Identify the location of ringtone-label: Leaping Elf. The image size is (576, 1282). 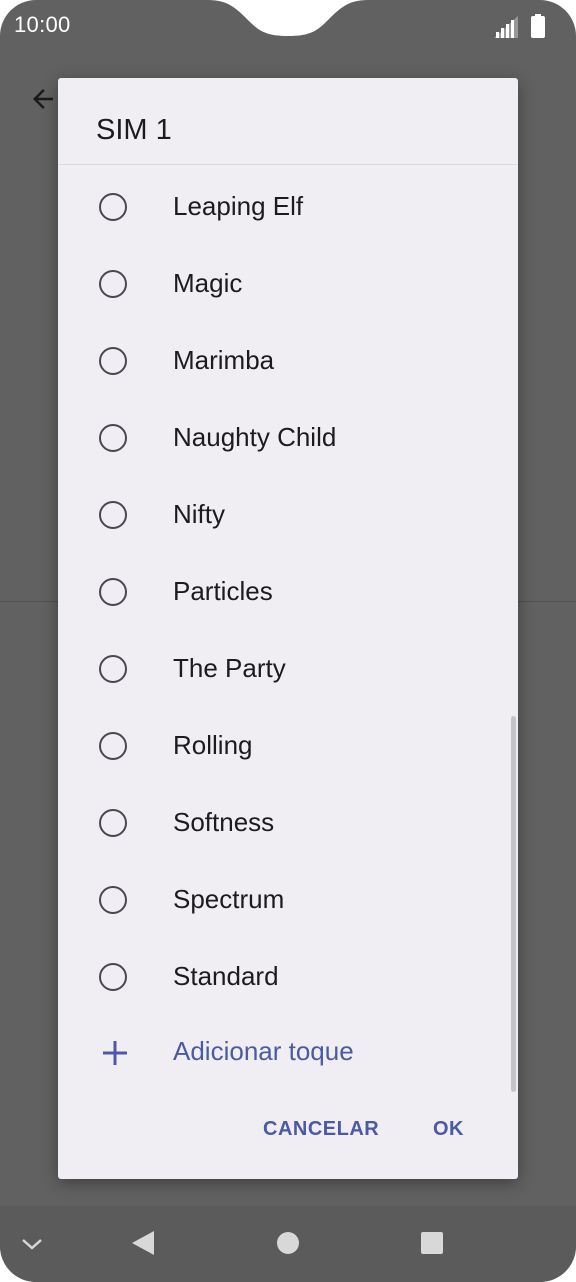
(238, 206).